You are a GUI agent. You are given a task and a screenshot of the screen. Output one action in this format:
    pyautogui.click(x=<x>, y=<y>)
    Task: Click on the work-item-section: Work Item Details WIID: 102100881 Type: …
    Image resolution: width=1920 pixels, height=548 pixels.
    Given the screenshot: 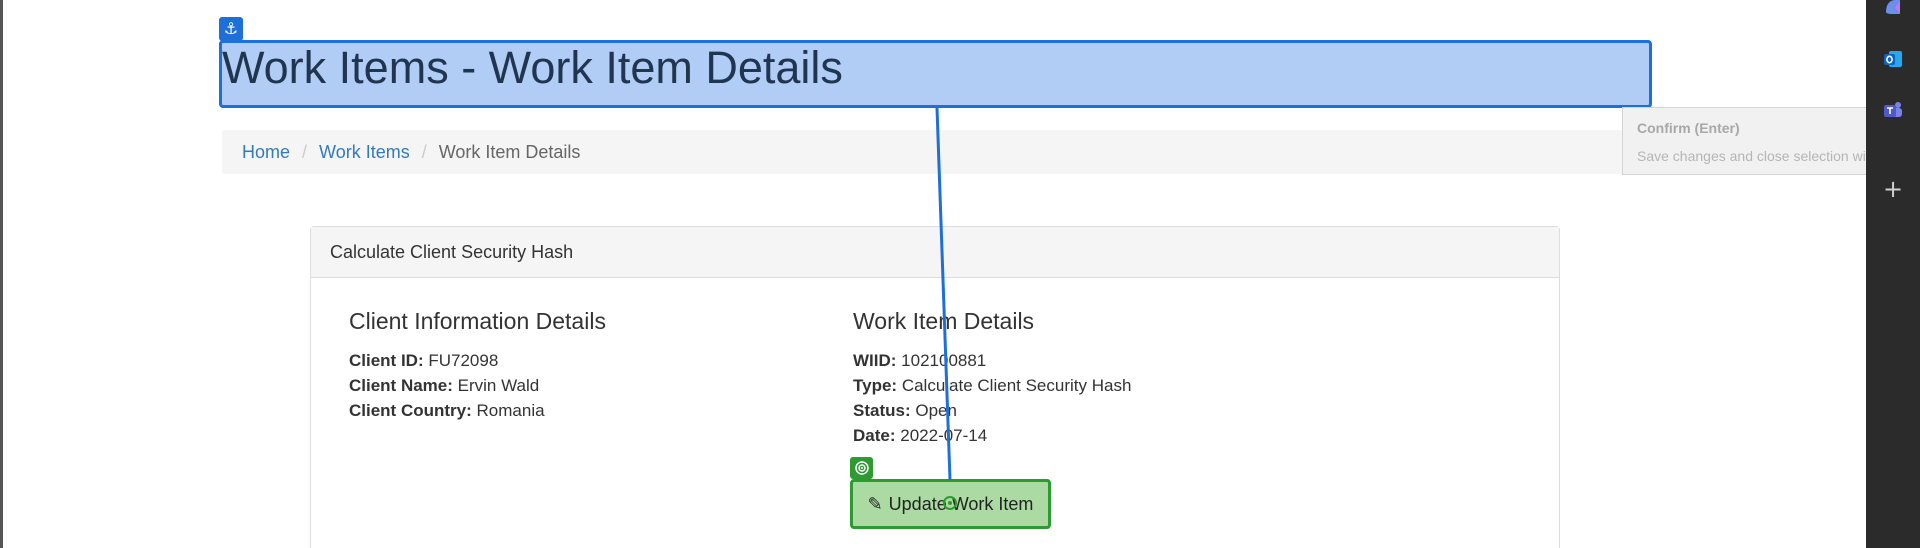 What is the action you would take?
    pyautogui.click(x=992, y=377)
    